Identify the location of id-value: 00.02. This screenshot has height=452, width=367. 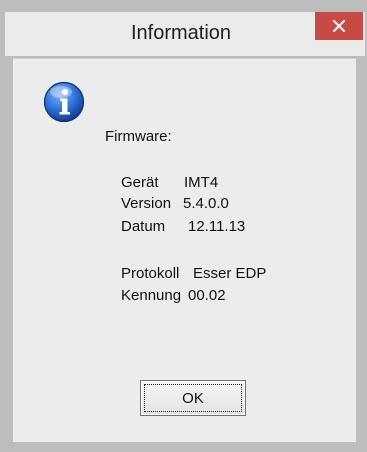
(207, 295).